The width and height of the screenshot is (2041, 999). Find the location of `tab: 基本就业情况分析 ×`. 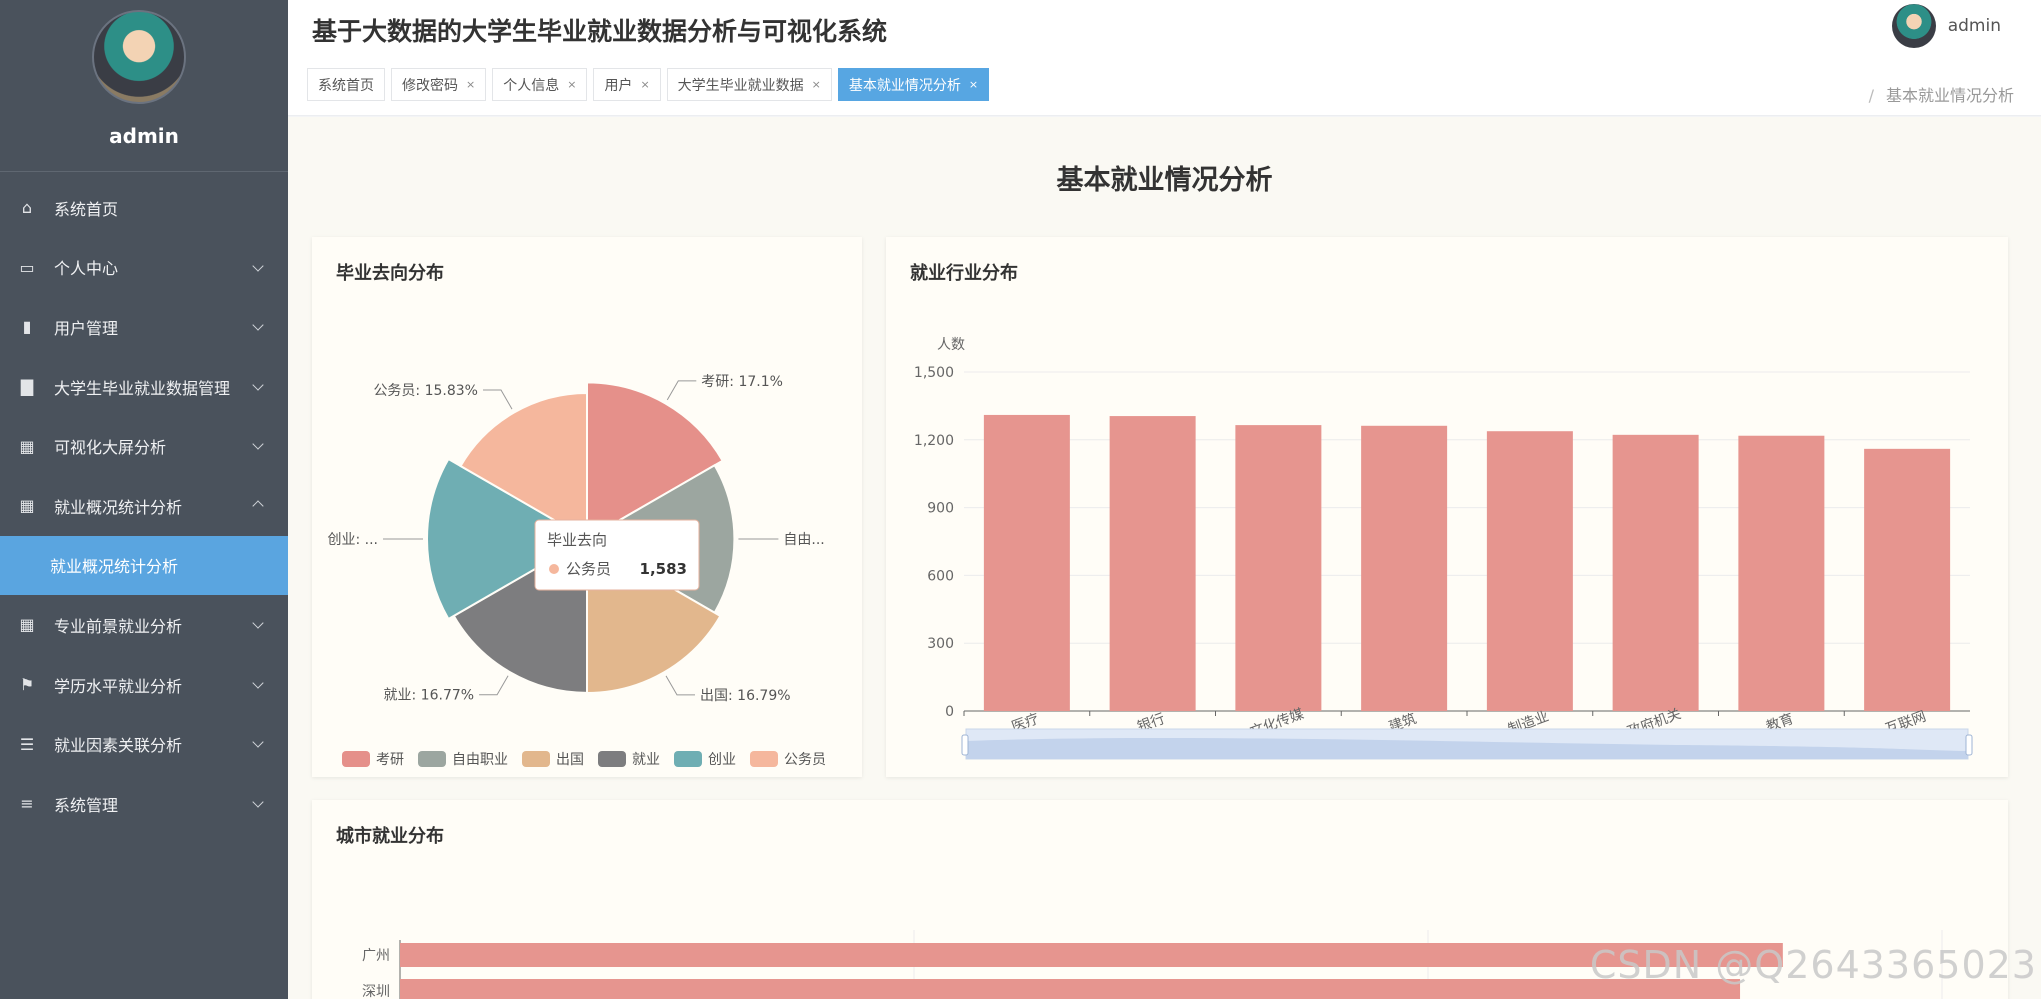

tab: 基本就业情况分析 × is located at coordinates (913, 84).